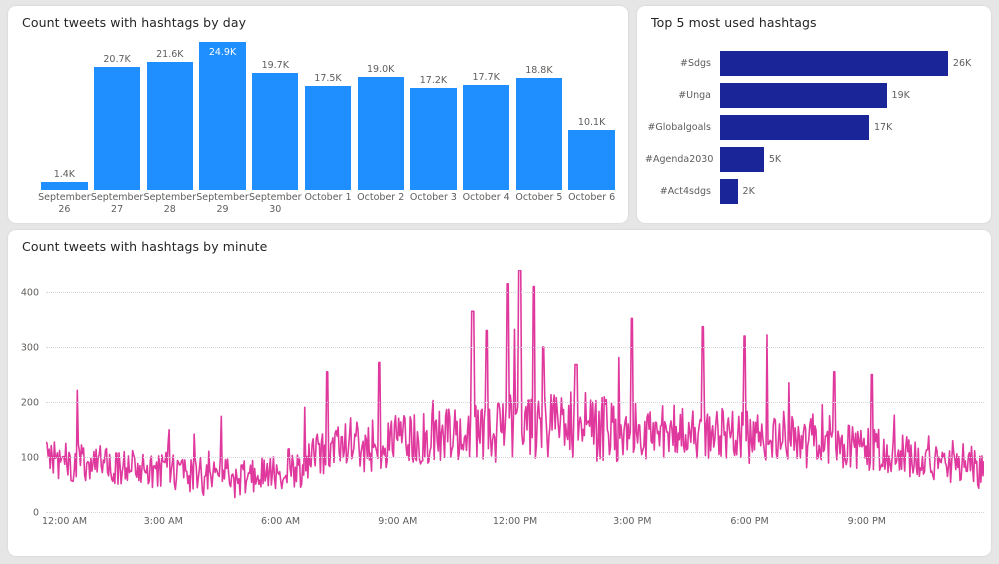 Image resolution: width=999 pixels, height=564 pixels. What do you see at coordinates (502, 293) in the screenshot?
I see `y-gridline: 400` at bounding box center [502, 293].